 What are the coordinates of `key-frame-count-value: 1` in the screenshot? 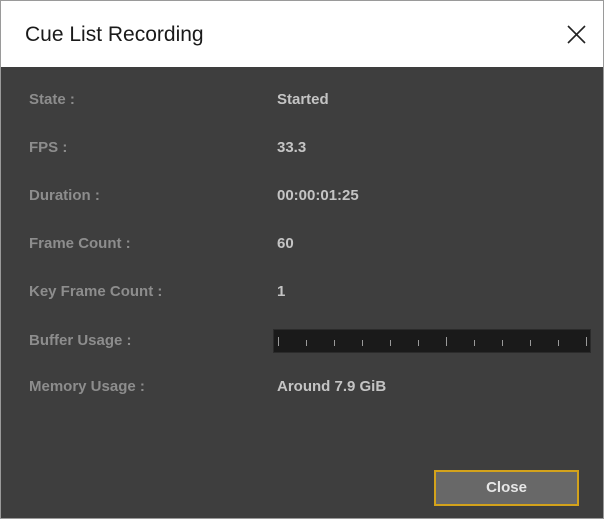 It's located at (281, 291).